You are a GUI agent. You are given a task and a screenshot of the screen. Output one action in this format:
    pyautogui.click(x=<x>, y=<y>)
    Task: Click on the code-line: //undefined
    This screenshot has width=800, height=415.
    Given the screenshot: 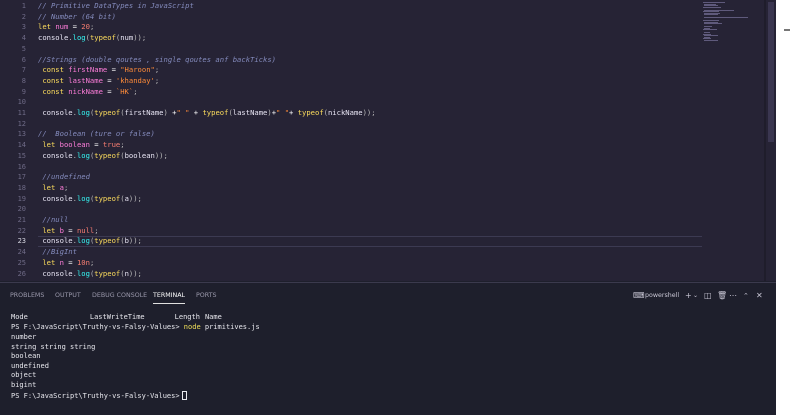 What is the action you would take?
    pyautogui.click(x=64, y=177)
    